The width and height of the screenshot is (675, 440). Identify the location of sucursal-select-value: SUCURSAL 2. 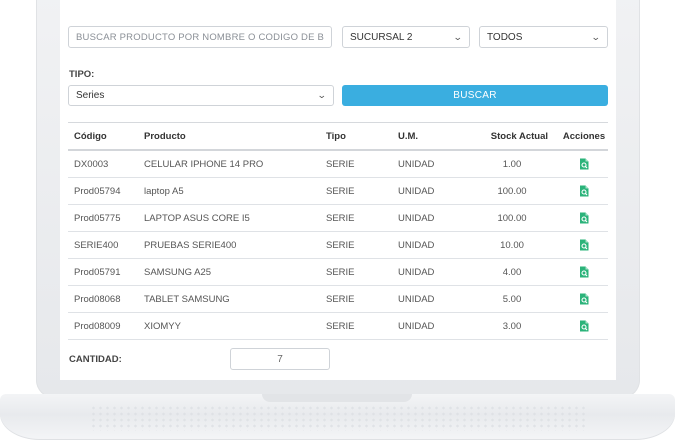
(381, 37).